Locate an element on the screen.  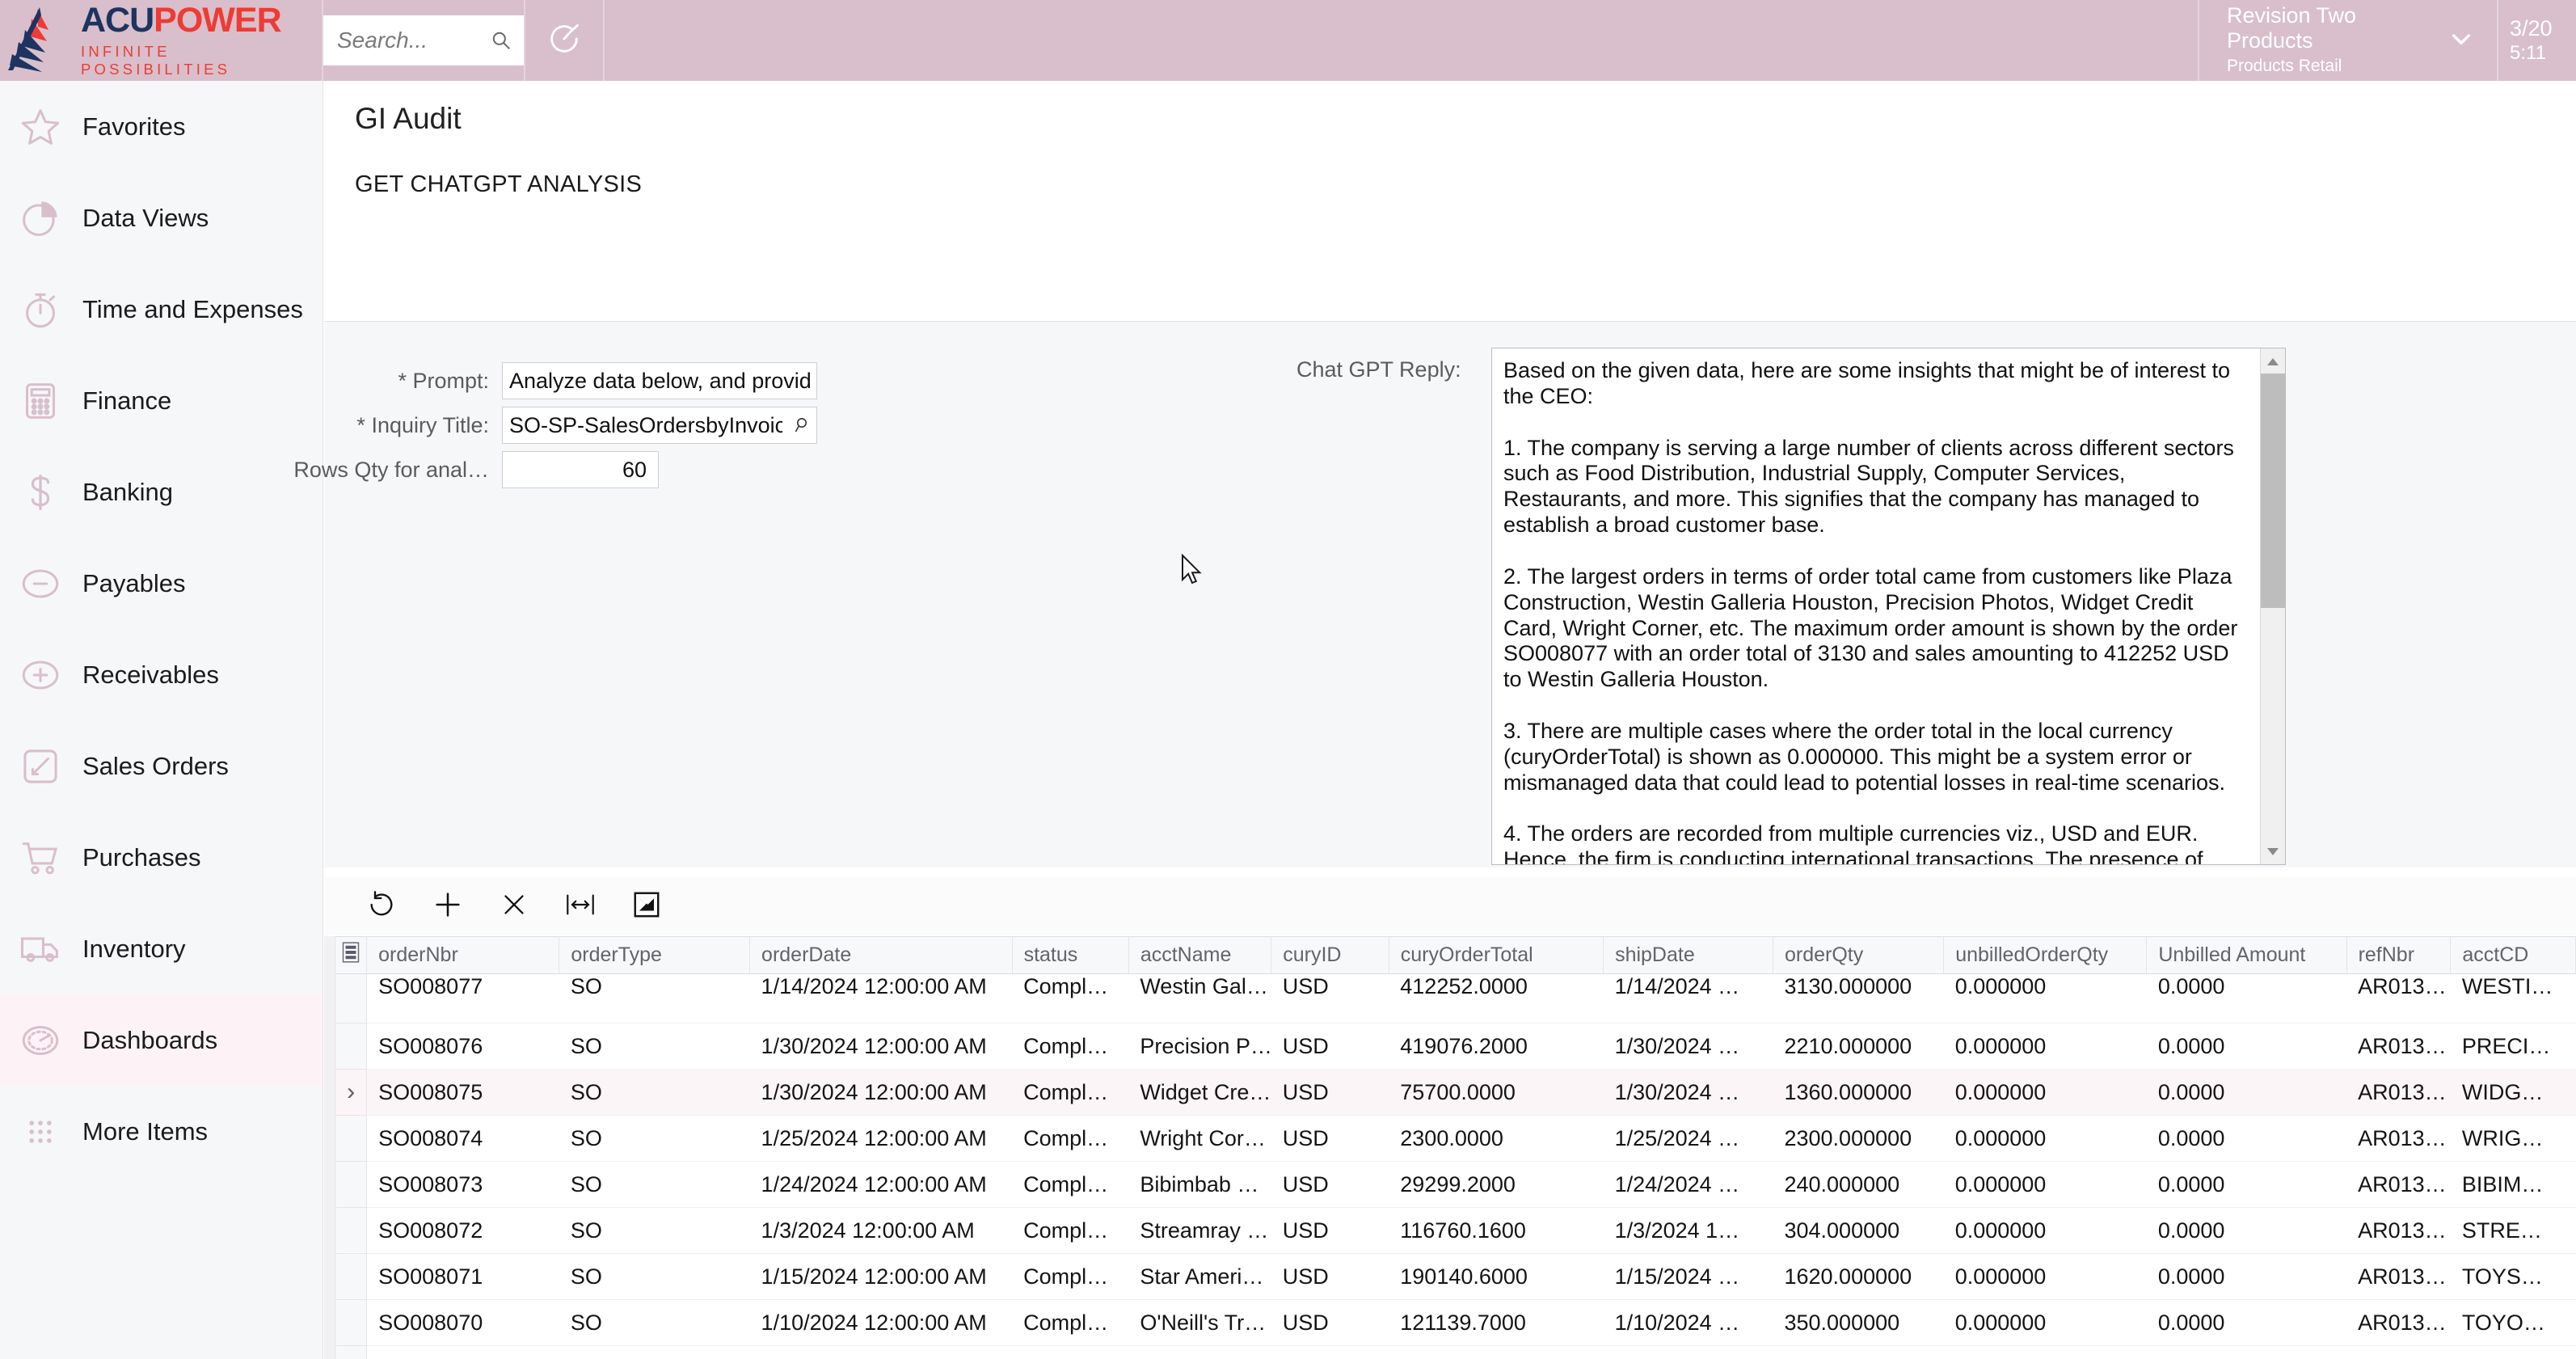
reply-scrollbar is located at coordinates (2273, 606).